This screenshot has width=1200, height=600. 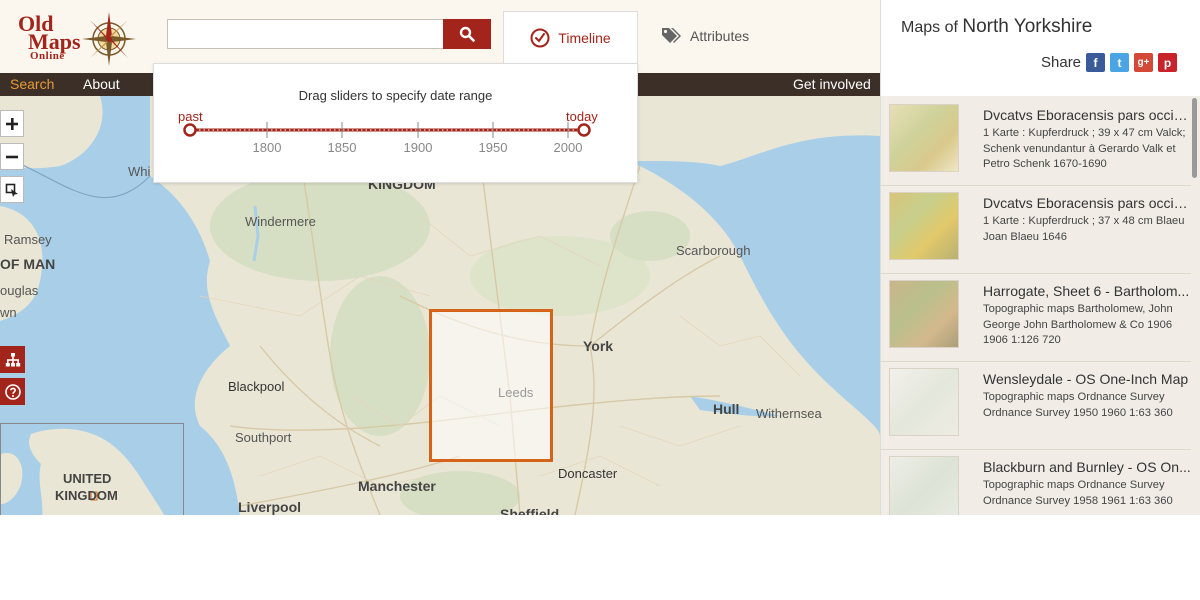 What do you see at coordinates (789, 413) in the screenshot?
I see `map-label-withernsea: Withernsea` at bounding box center [789, 413].